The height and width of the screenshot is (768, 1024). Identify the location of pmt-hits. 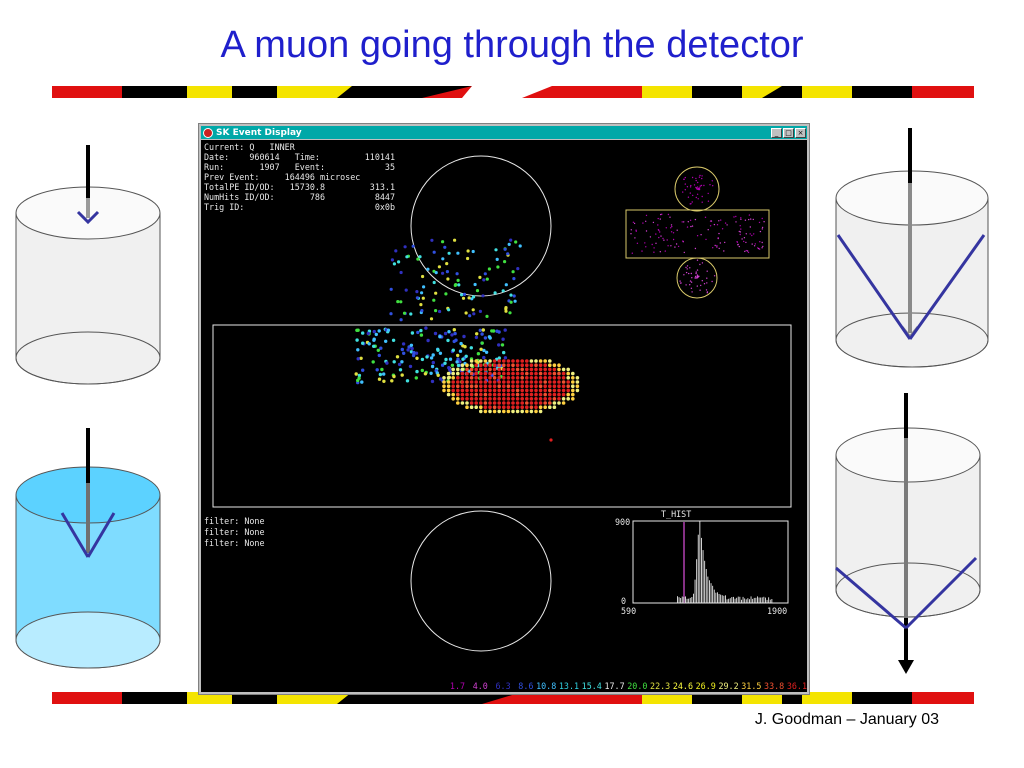
(467, 340).